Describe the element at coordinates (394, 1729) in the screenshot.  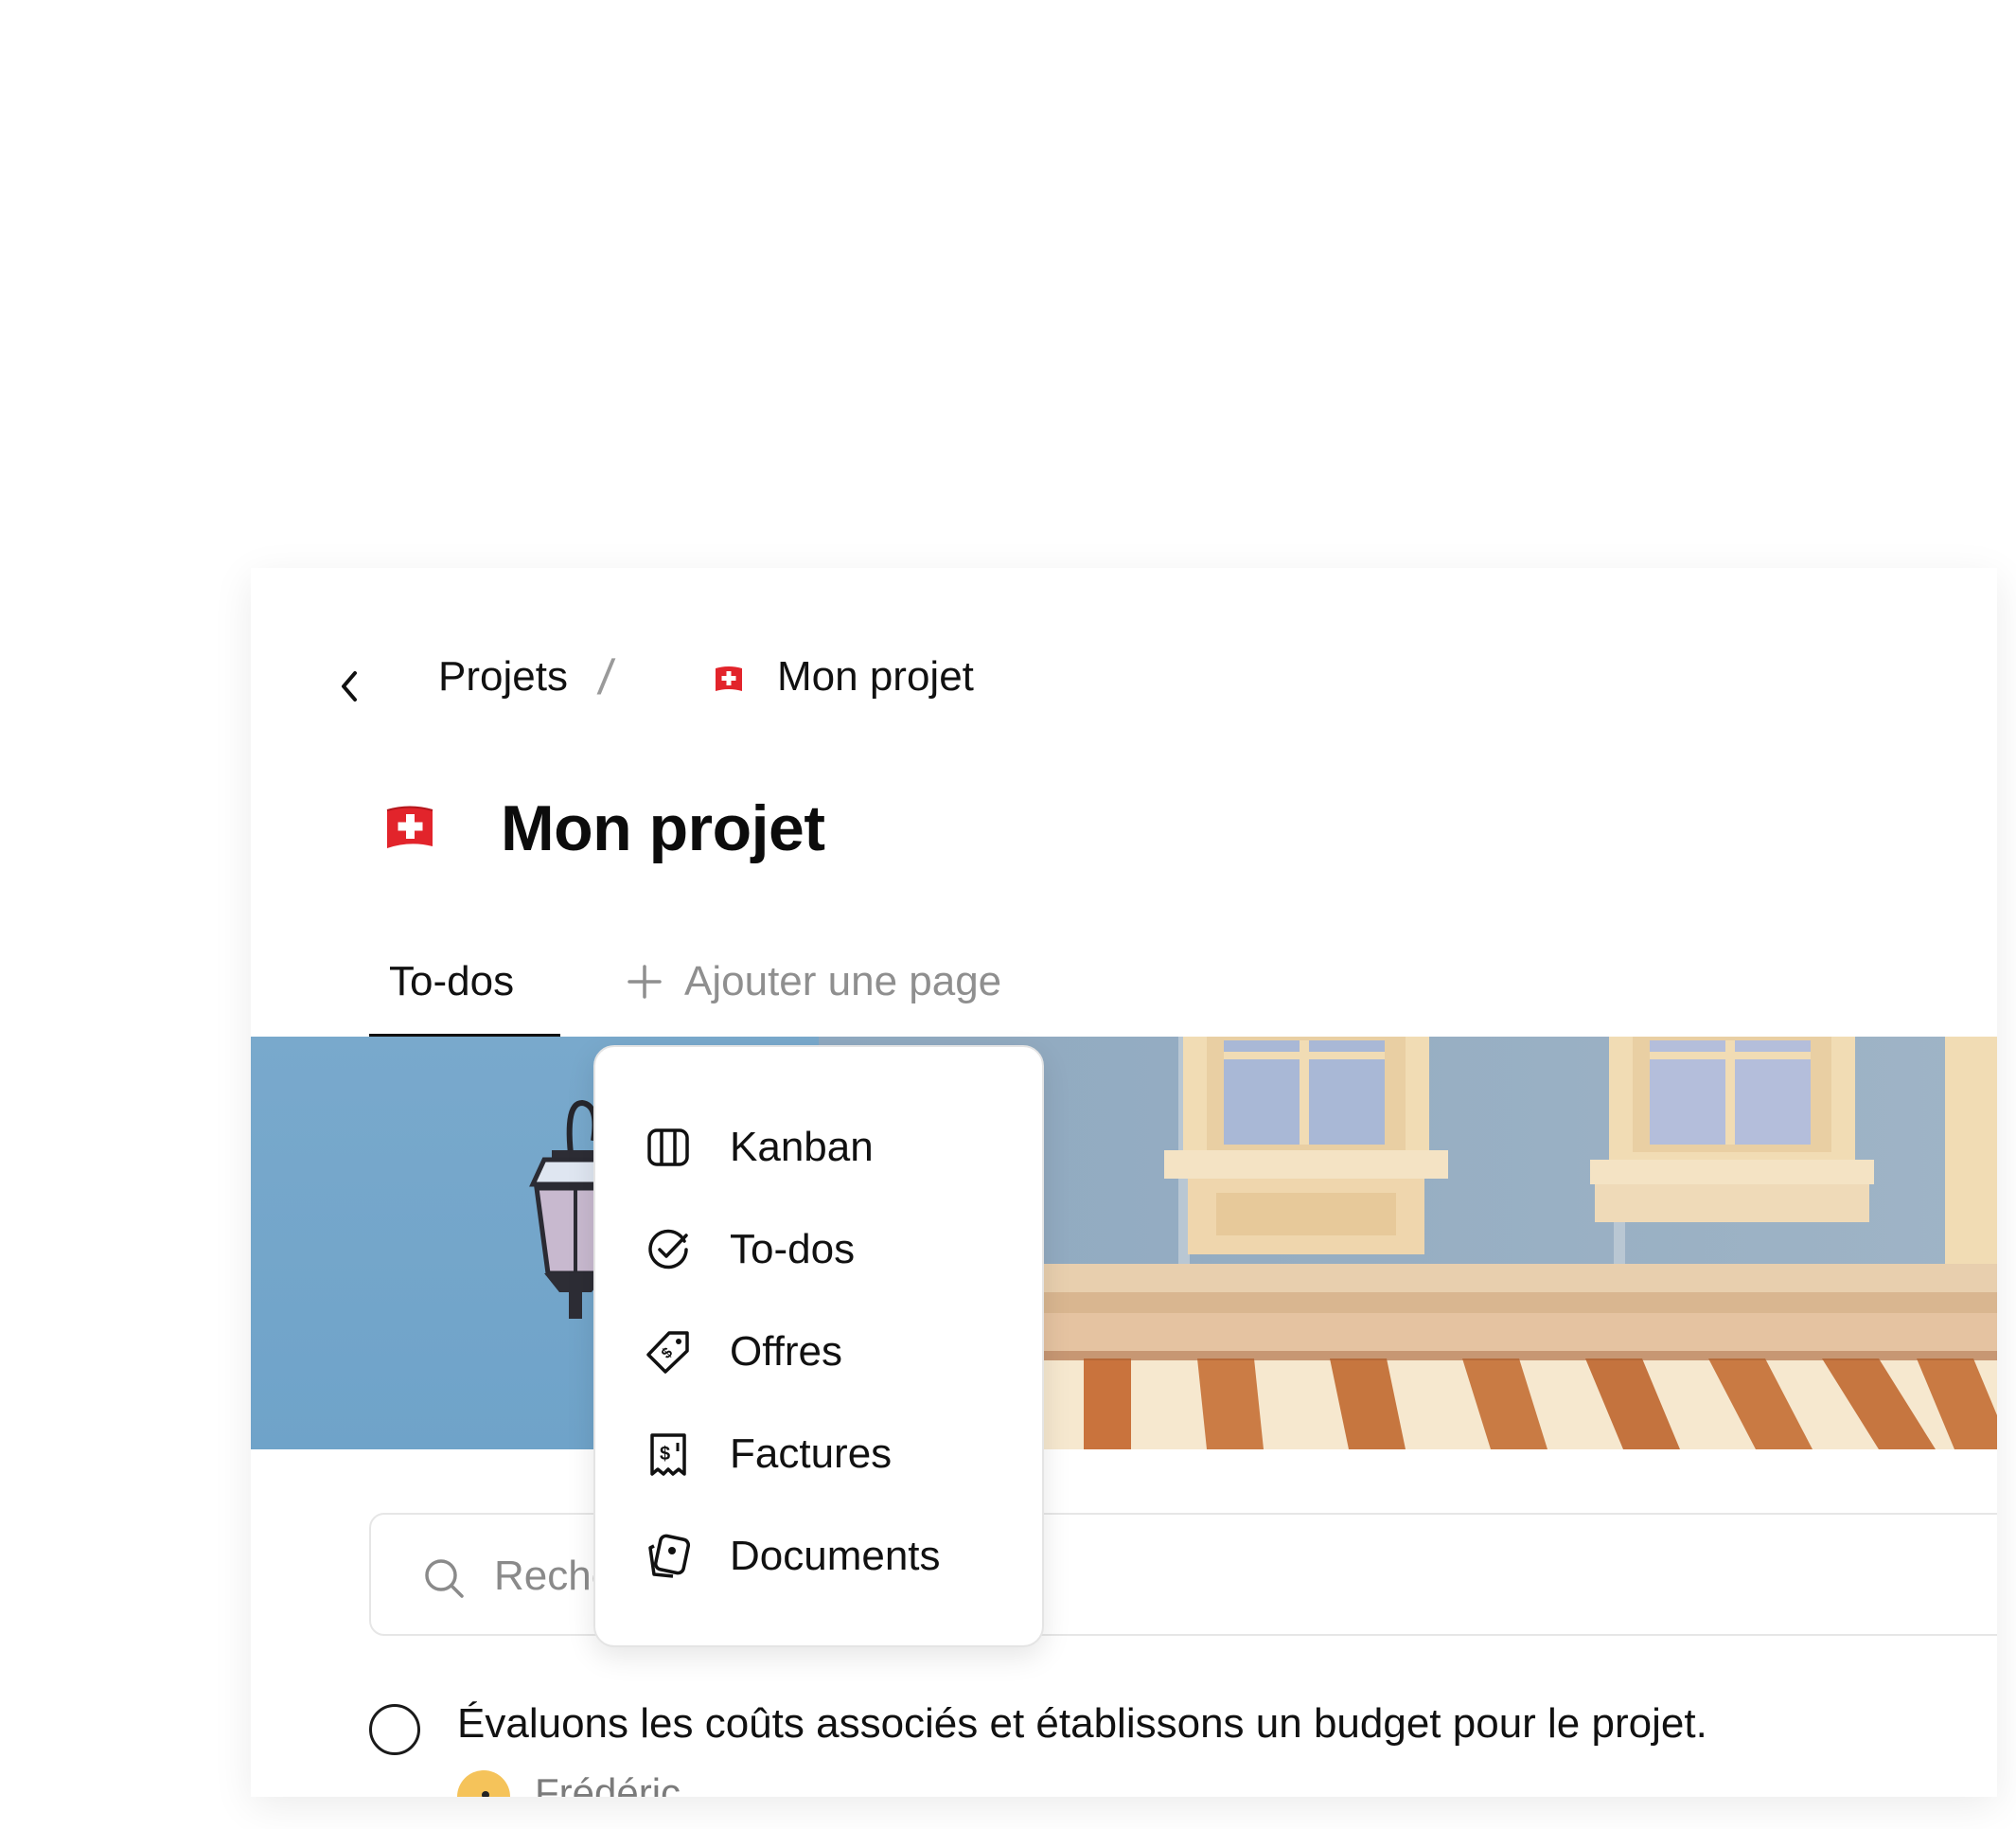
I see `todo-checkbox` at that location.